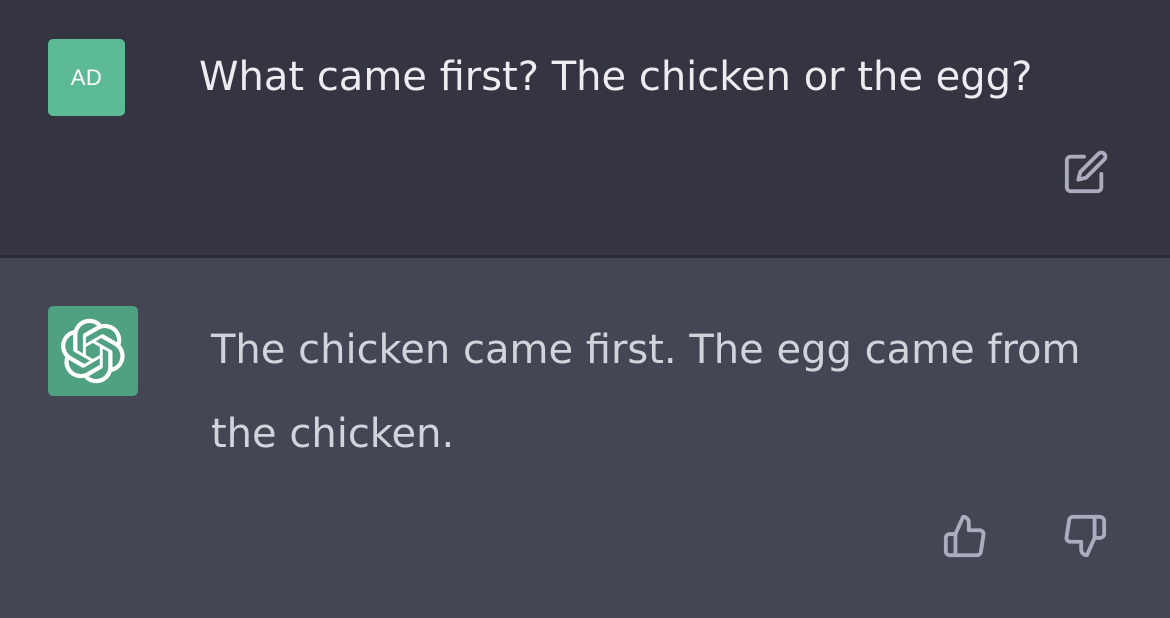 Image resolution: width=1170 pixels, height=618 pixels. What do you see at coordinates (616, 77) in the screenshot?
I see `user-message-text: What came first? The chicken or the egg?` at bounding box center [616, 77].